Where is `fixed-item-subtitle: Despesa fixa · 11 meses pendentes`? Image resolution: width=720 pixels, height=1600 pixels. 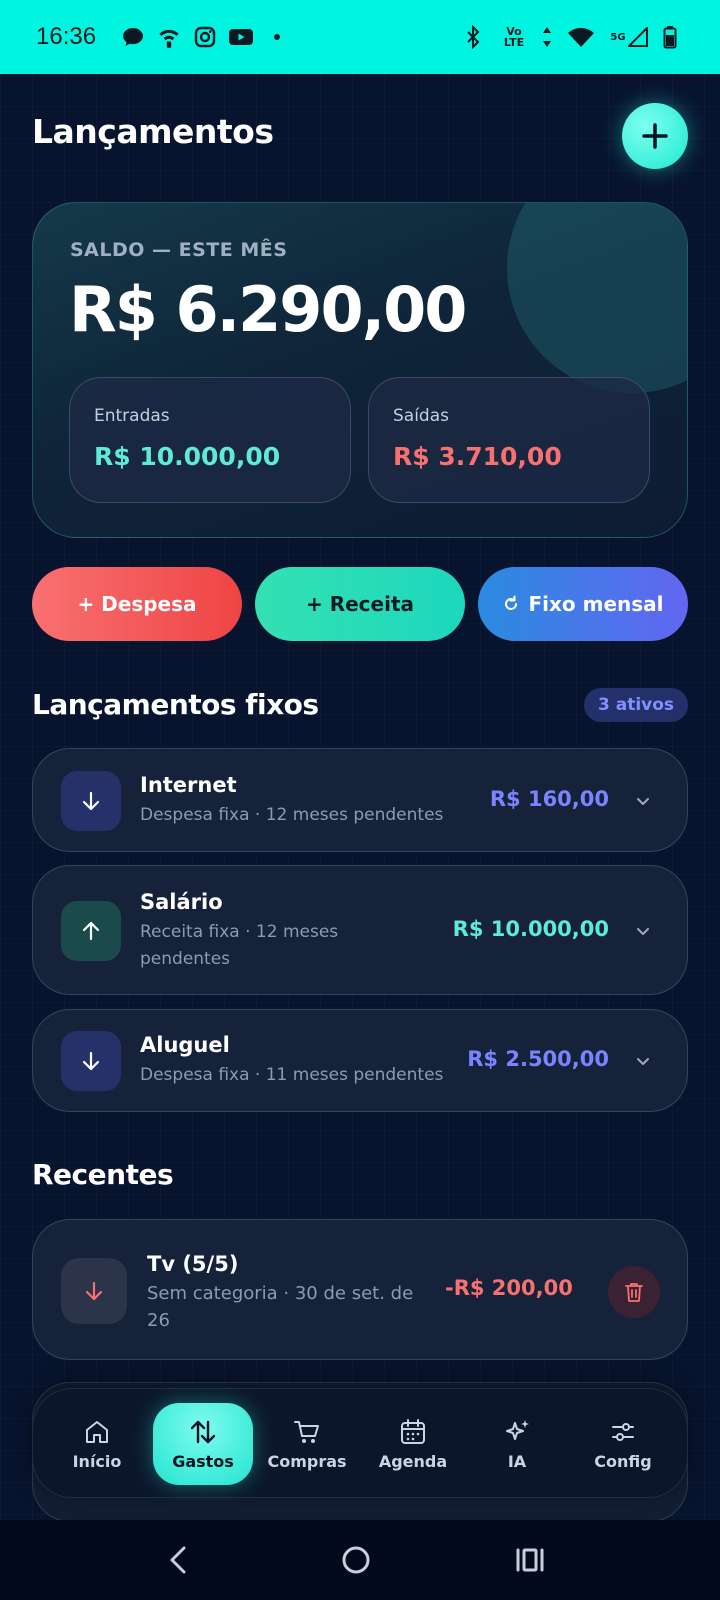 fixed-item-subtitle: Despesa fixa · 11 meses pendentes is located at coordinates (292, 1075).